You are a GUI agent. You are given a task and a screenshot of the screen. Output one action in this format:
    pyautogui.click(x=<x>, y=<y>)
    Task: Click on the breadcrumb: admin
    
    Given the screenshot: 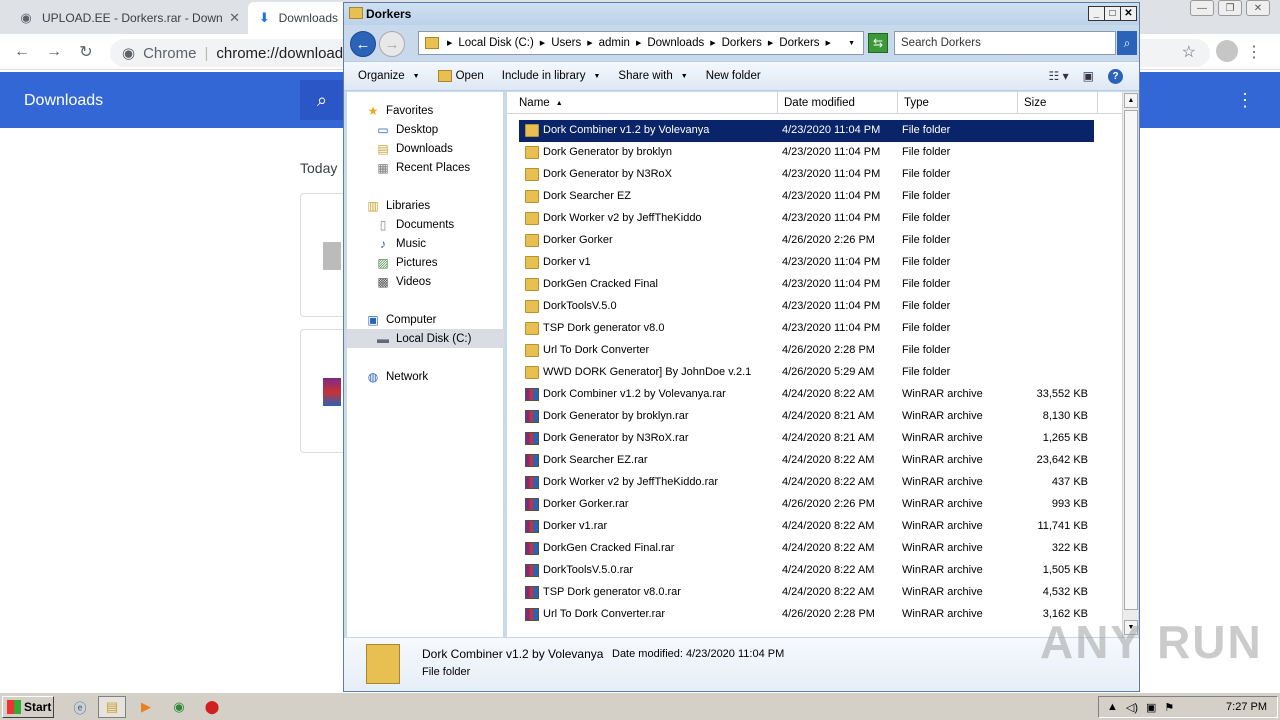 What is the action you would take?
    pyautogui.click(x=614, y=43)
    